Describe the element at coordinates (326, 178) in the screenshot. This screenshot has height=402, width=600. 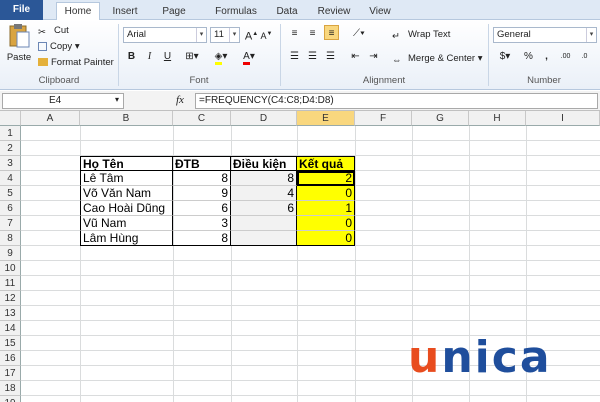
I see `cell-ket-qua: 2` at that location.